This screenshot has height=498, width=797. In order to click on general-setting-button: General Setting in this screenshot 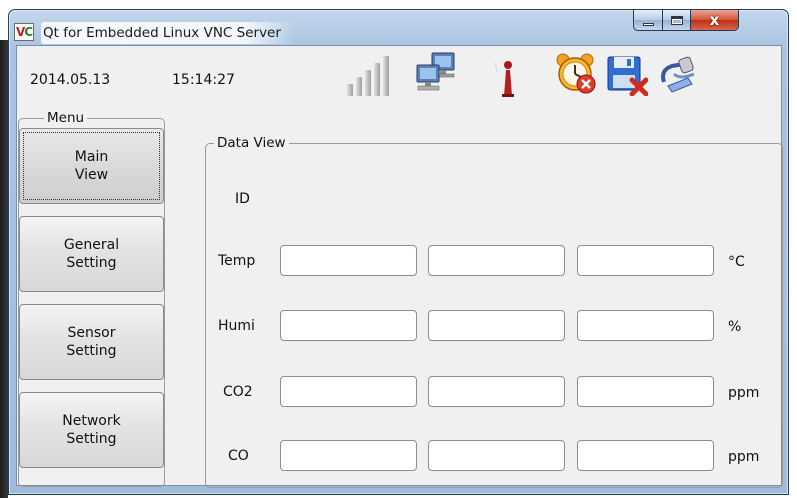, I will do `click(91, 254)`.